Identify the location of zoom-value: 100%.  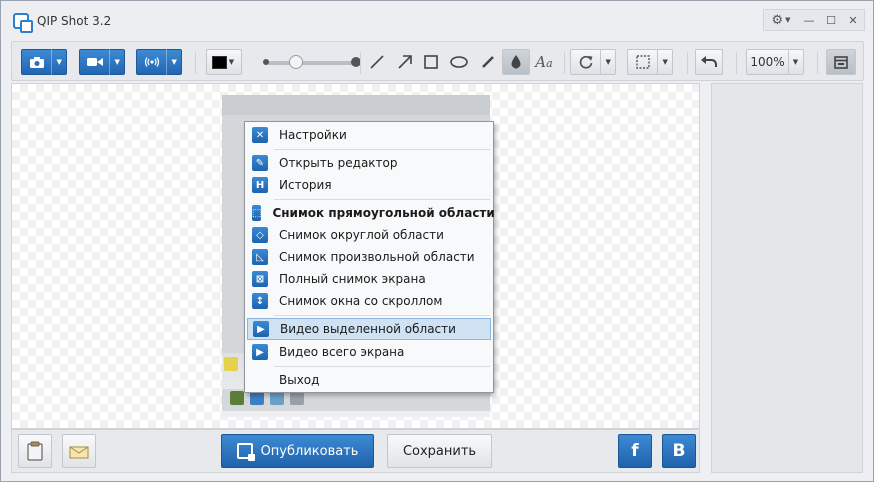
(767, 62).